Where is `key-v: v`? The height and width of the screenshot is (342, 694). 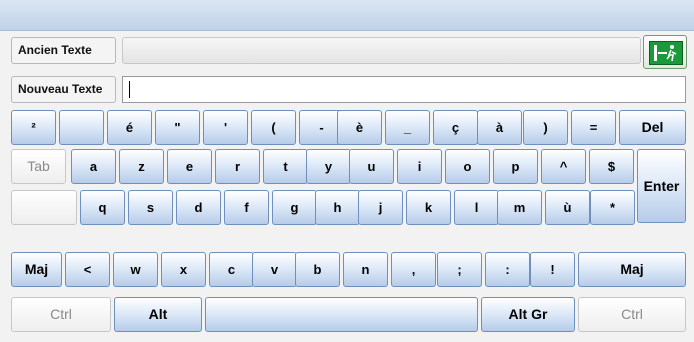
key-v: v is located at coordinates (274, 269).